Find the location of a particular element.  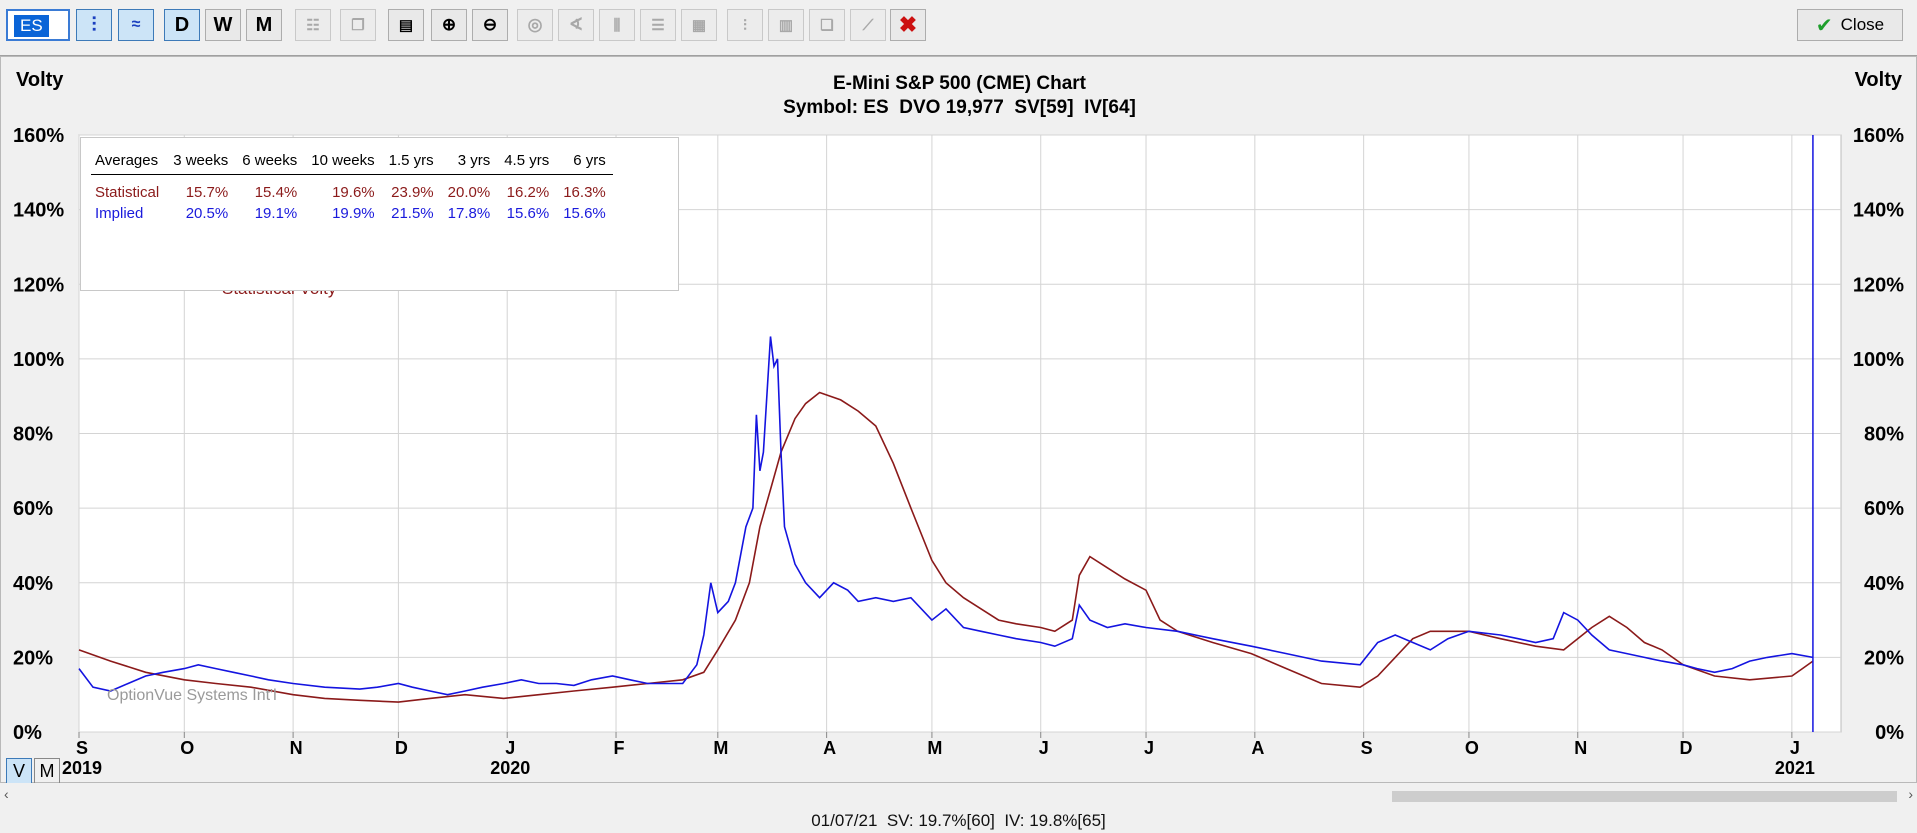

averages-header: Averages is located at coordinates (129, 160).